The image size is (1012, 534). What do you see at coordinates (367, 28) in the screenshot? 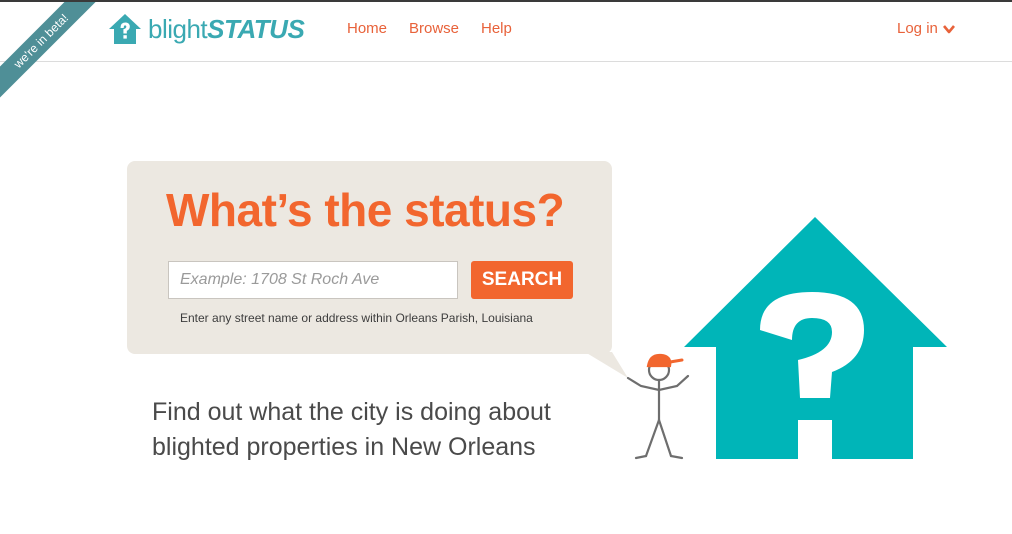
I see `nav-home-link: Home` at bounding box center [367, 28].